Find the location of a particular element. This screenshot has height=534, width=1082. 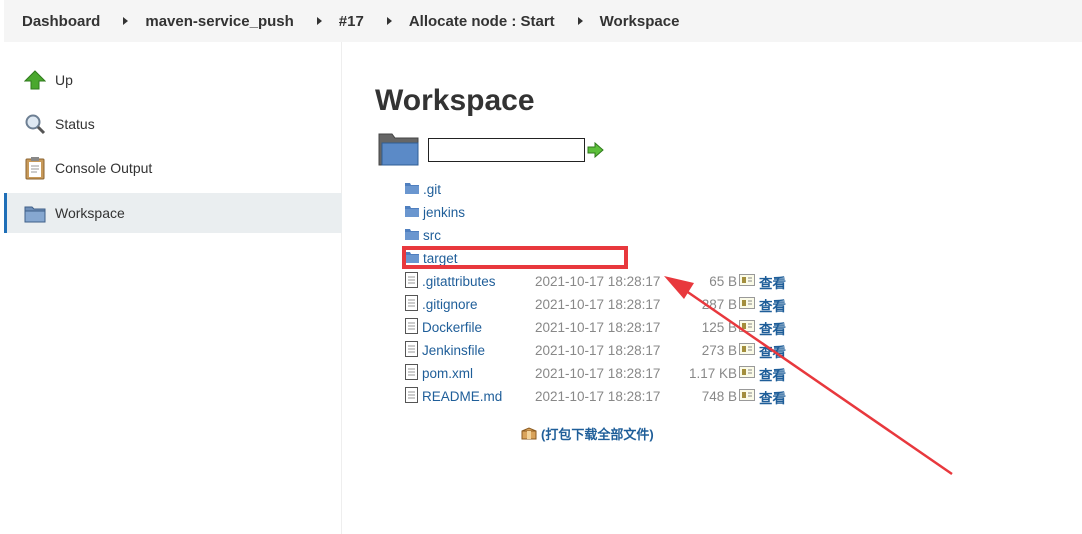

file-size: 287 B is located at coordinates (719, 304).